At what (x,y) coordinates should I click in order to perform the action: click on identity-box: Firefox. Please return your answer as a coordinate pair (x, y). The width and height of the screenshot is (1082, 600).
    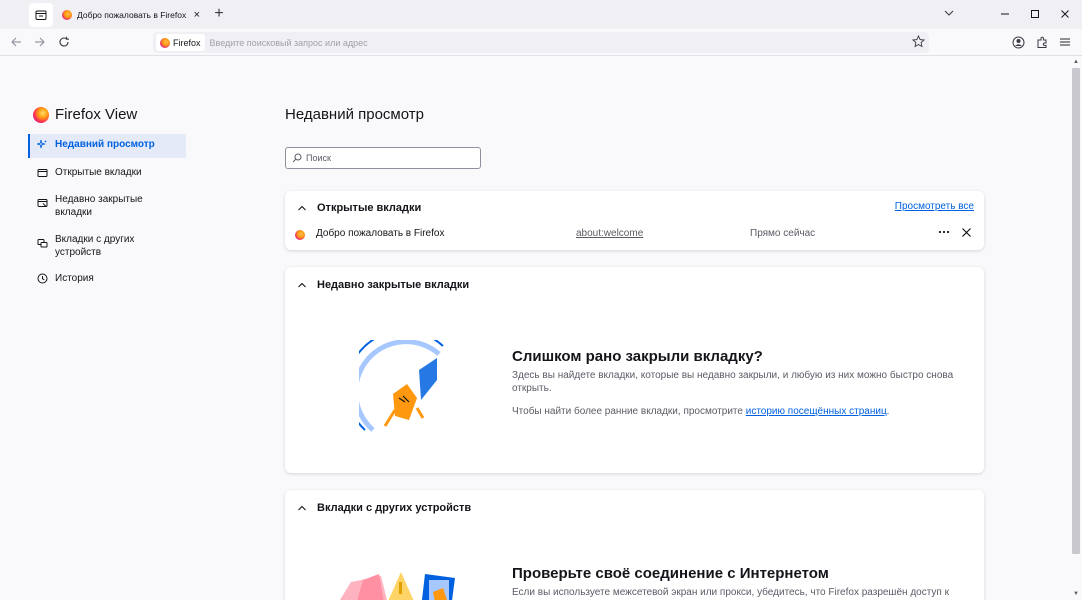
    Looking at the image, I should click on (180, 42).